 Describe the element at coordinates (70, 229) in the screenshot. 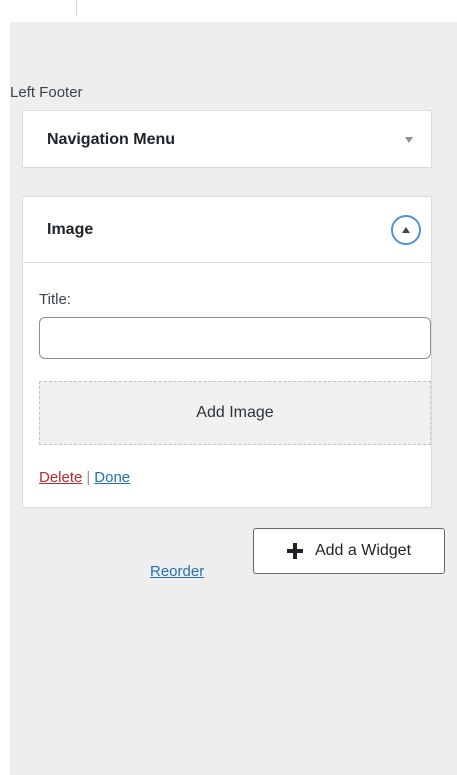

I see `widget-title: Image` at that location.